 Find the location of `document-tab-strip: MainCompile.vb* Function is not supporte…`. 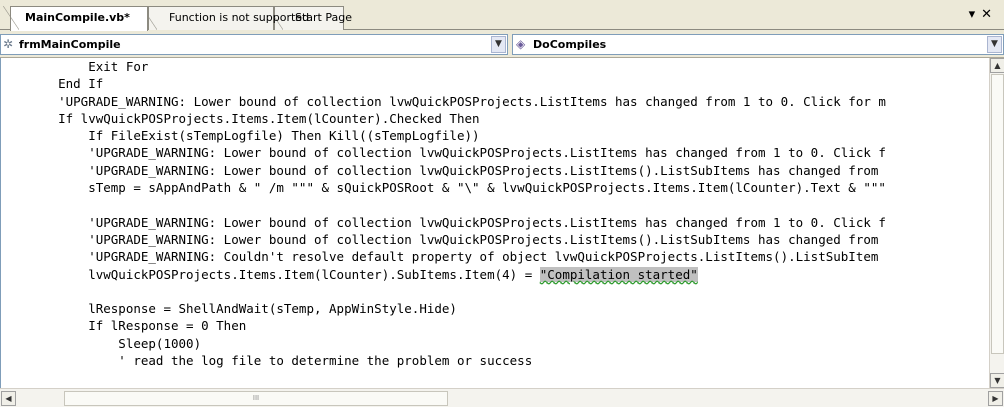

document-tab-strip: MainCompile.vb* Function is not supporte… is located at coordinates (502, 15).